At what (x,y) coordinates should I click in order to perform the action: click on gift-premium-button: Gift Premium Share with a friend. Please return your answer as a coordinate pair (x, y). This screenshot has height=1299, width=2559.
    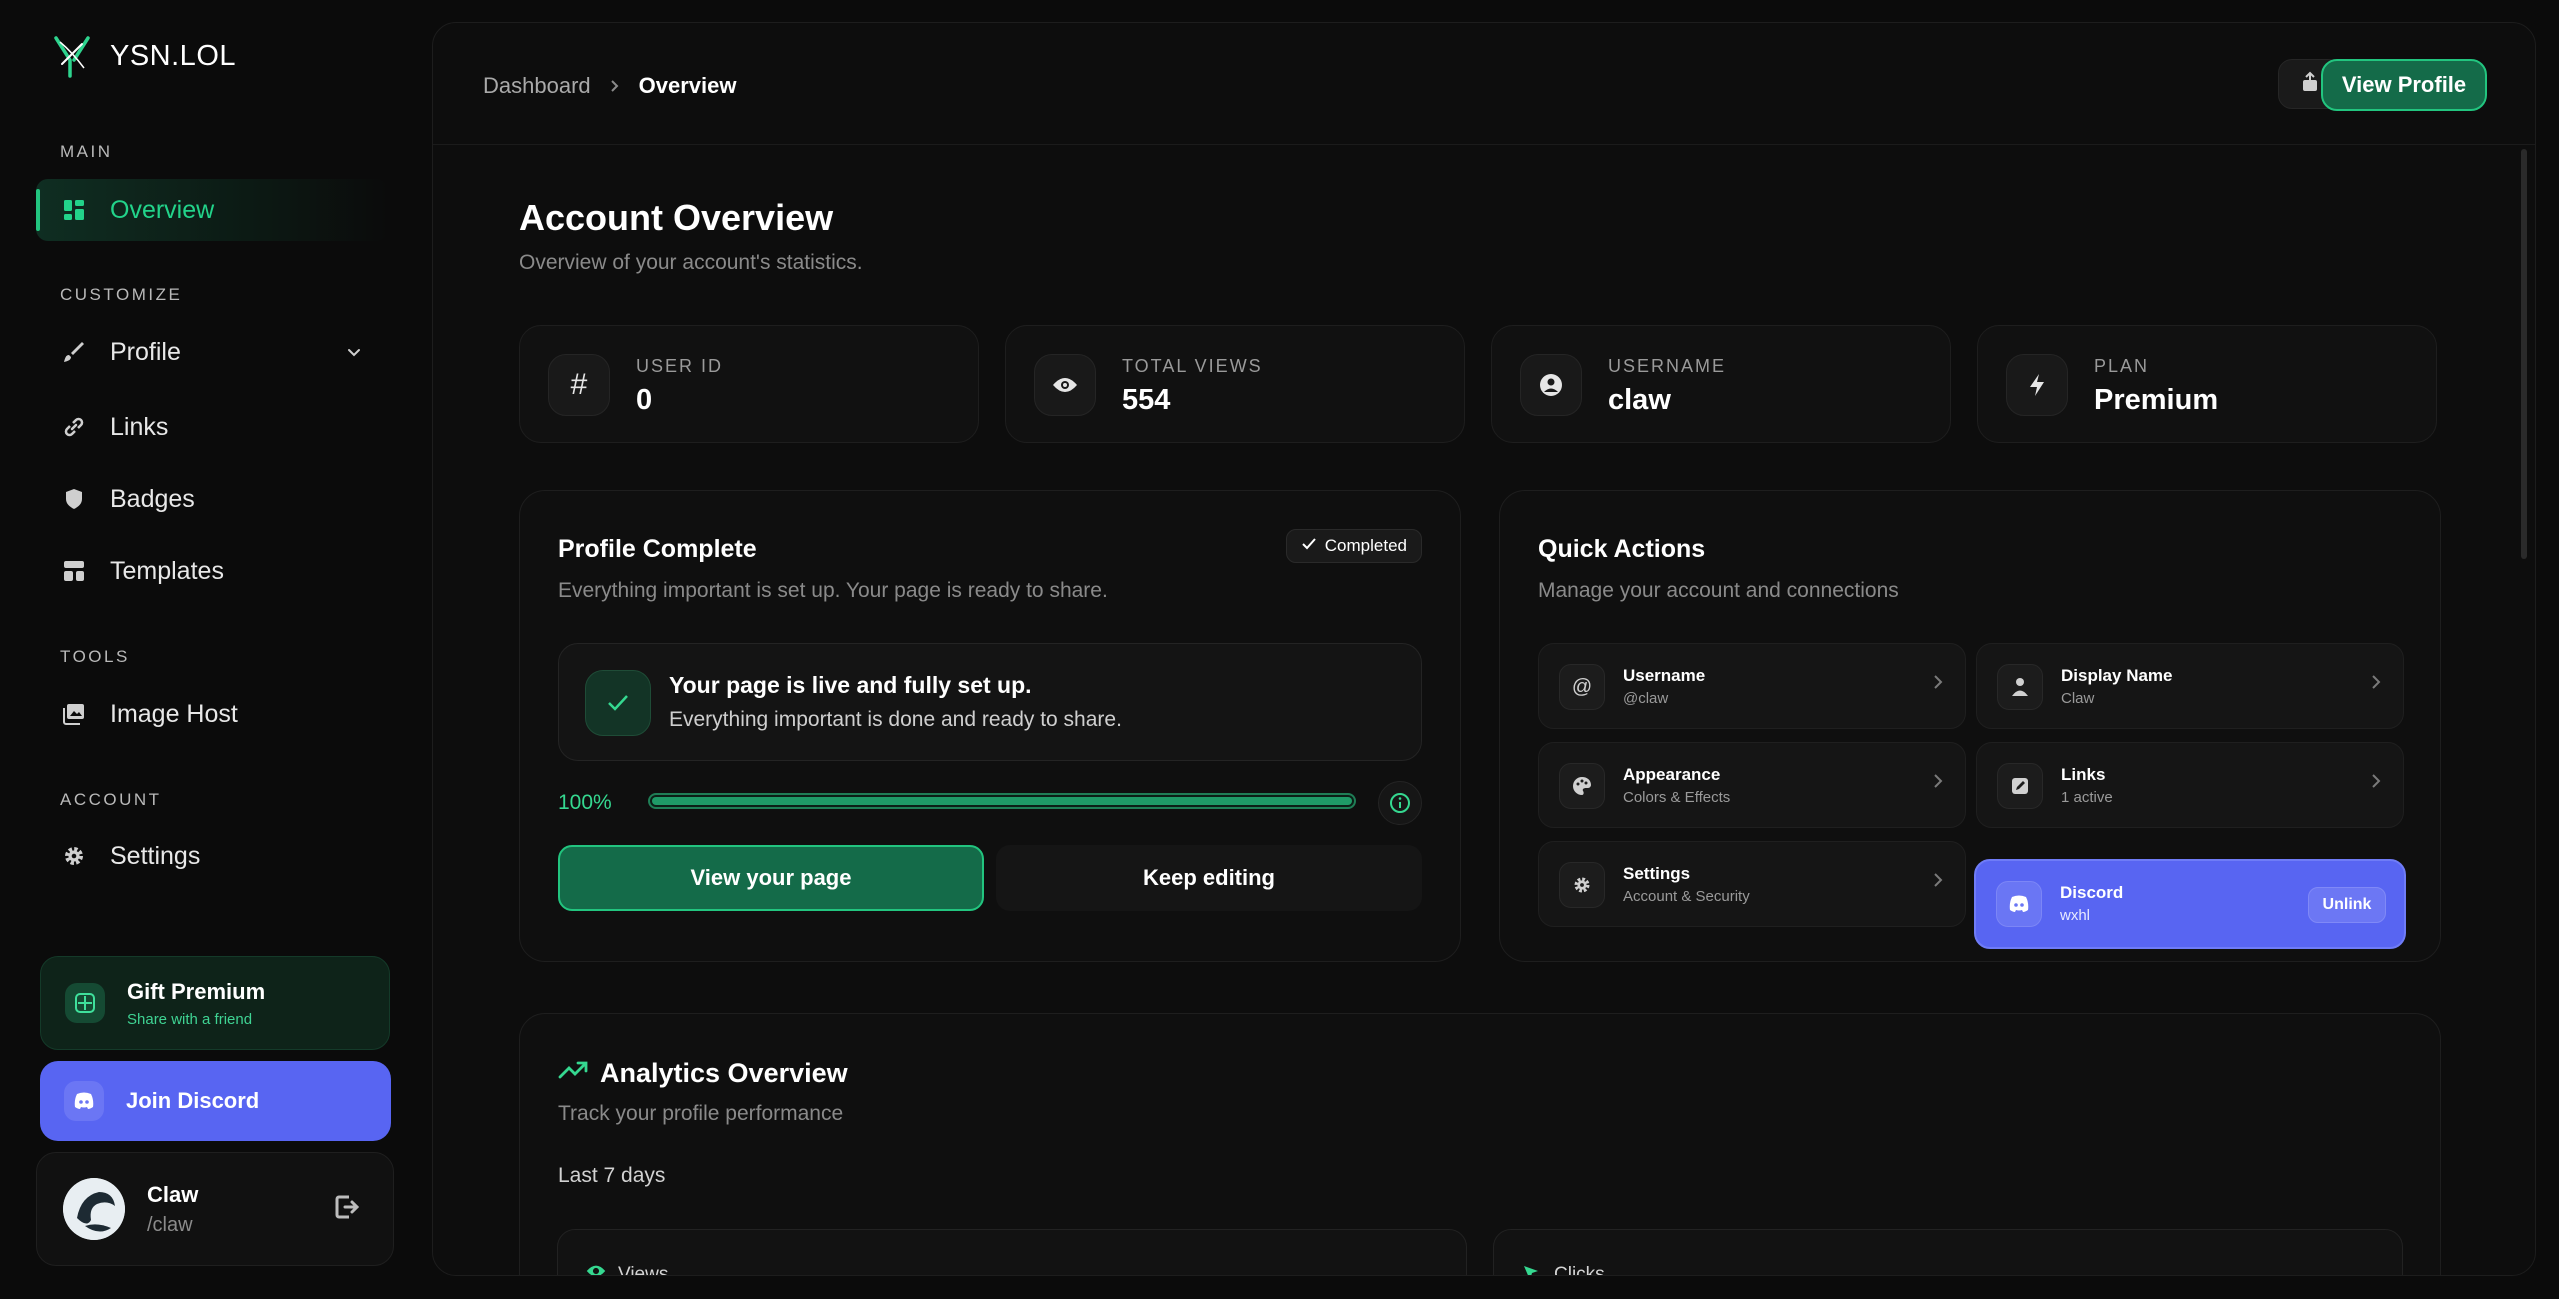
    Looking at the image, I should click on (215, 1003).